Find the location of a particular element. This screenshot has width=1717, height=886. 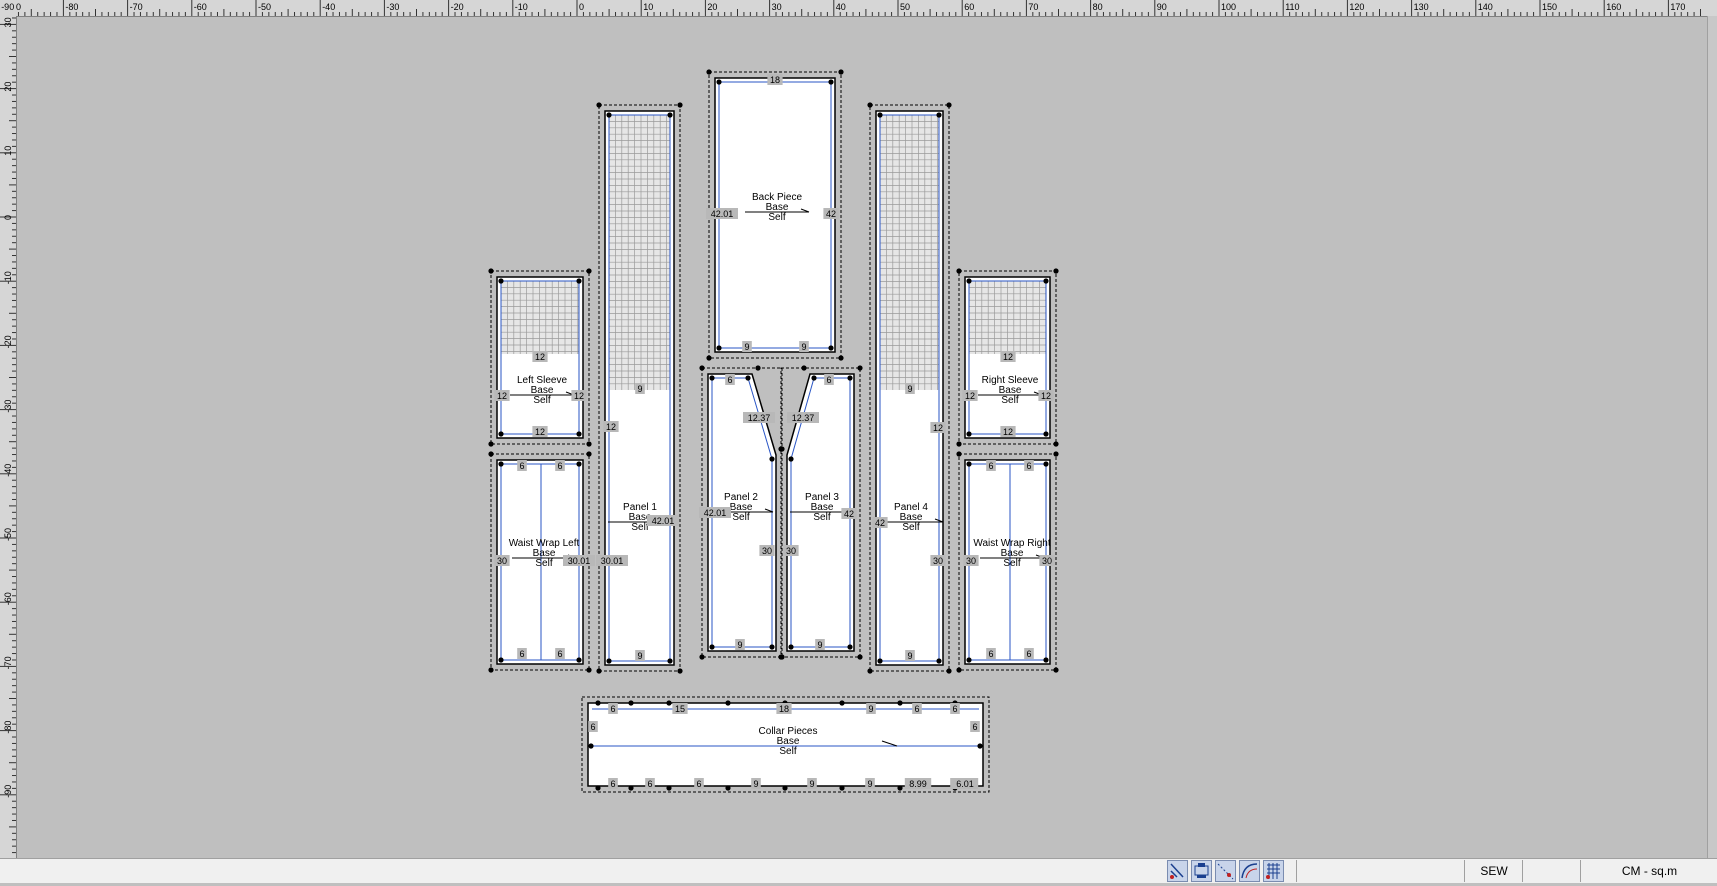

pattern-piece-left-sleeve: Left SleeveBaseSelf1212 1212 is located at coordinates (540, 357).